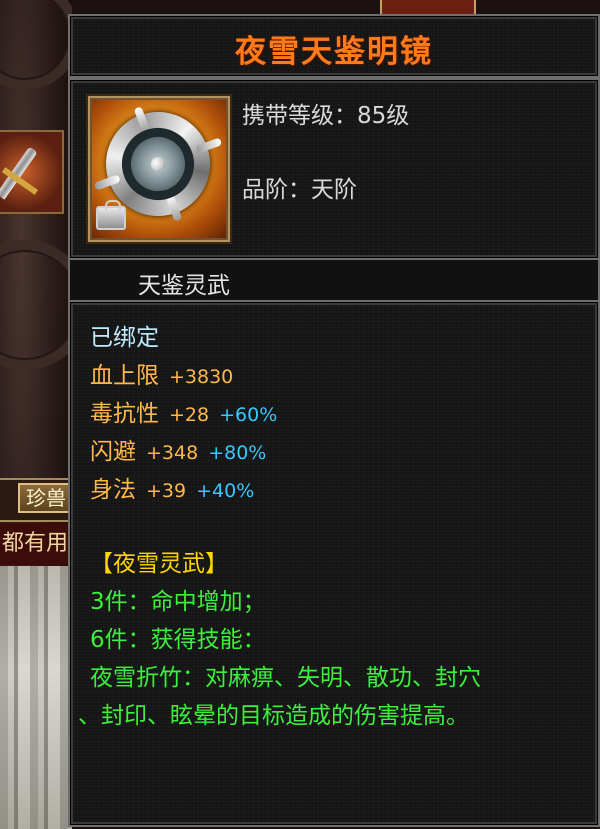 This screenshot has height=829, width=600. I want to click on background-stone-wall, so click(36, 697).